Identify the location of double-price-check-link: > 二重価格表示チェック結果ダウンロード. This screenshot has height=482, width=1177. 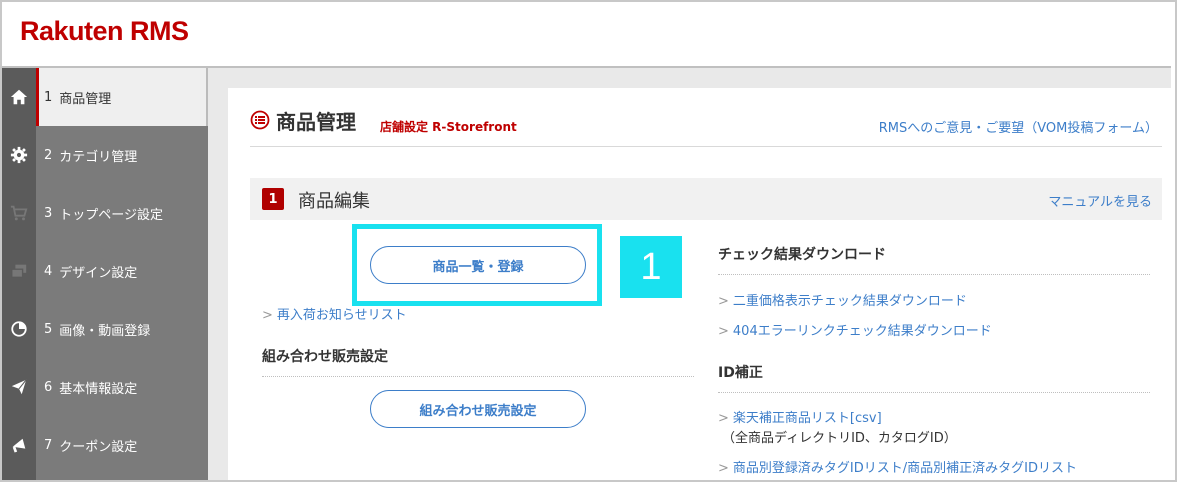
(842, 299).